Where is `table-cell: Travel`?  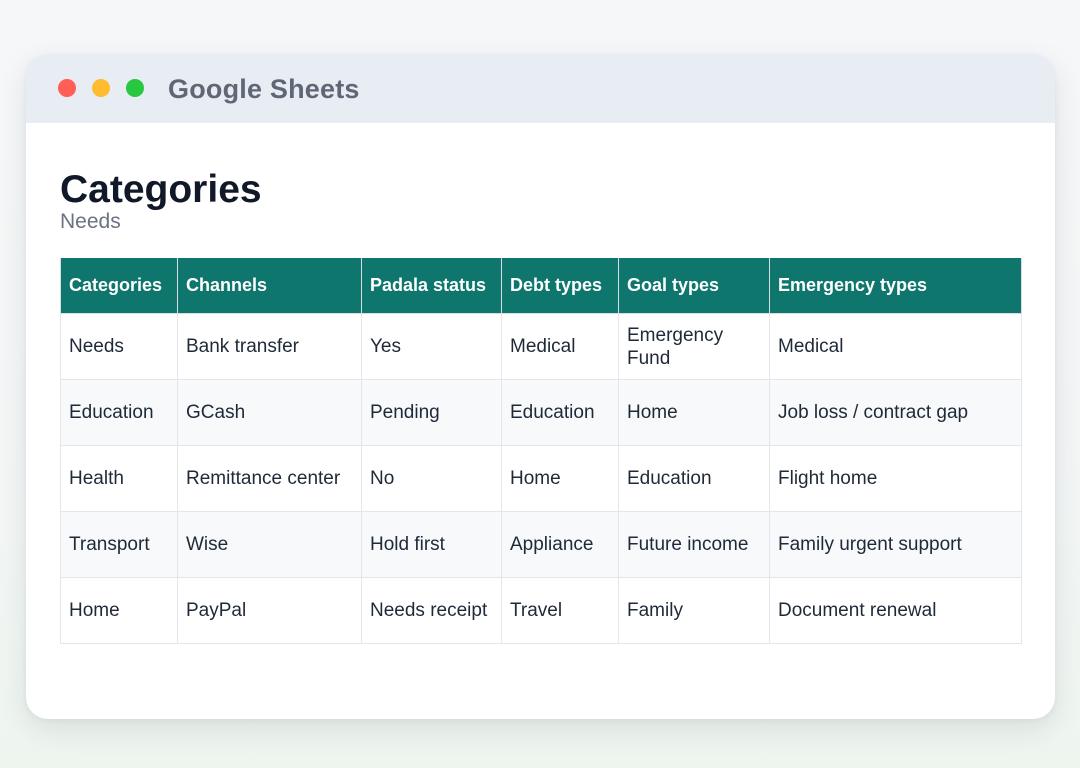 table-cell: Travel is located at coordinates (560, 610).